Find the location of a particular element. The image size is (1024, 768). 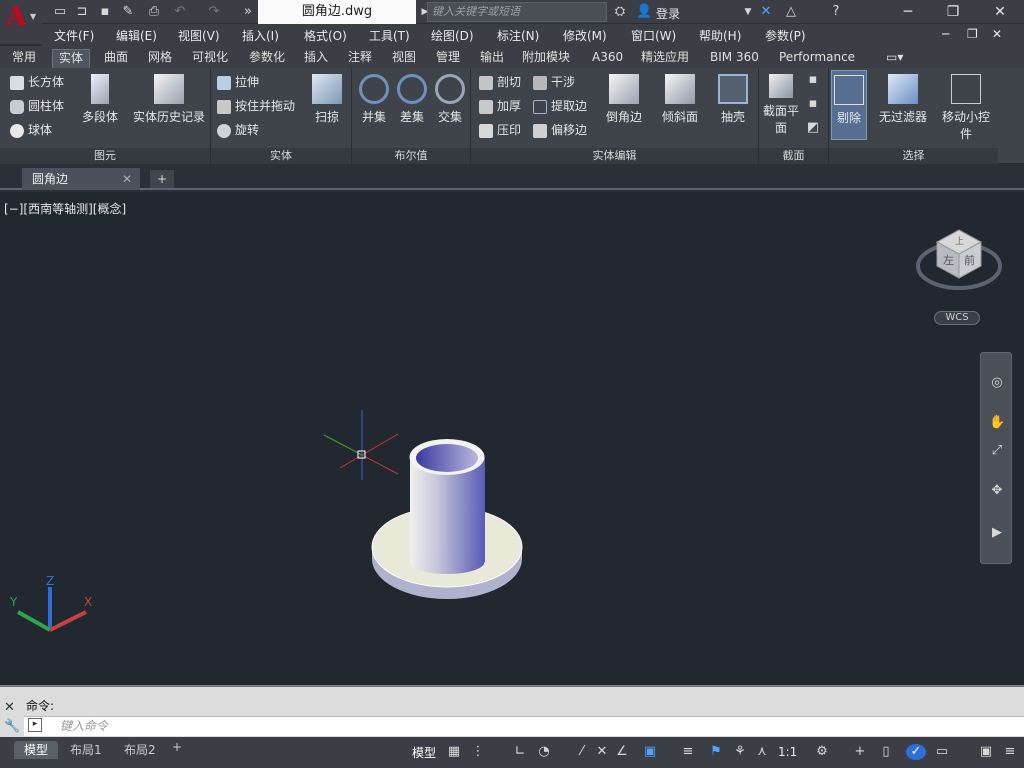

hardware-acceleration-icon: ▭ is located at coordinates (942, 752).